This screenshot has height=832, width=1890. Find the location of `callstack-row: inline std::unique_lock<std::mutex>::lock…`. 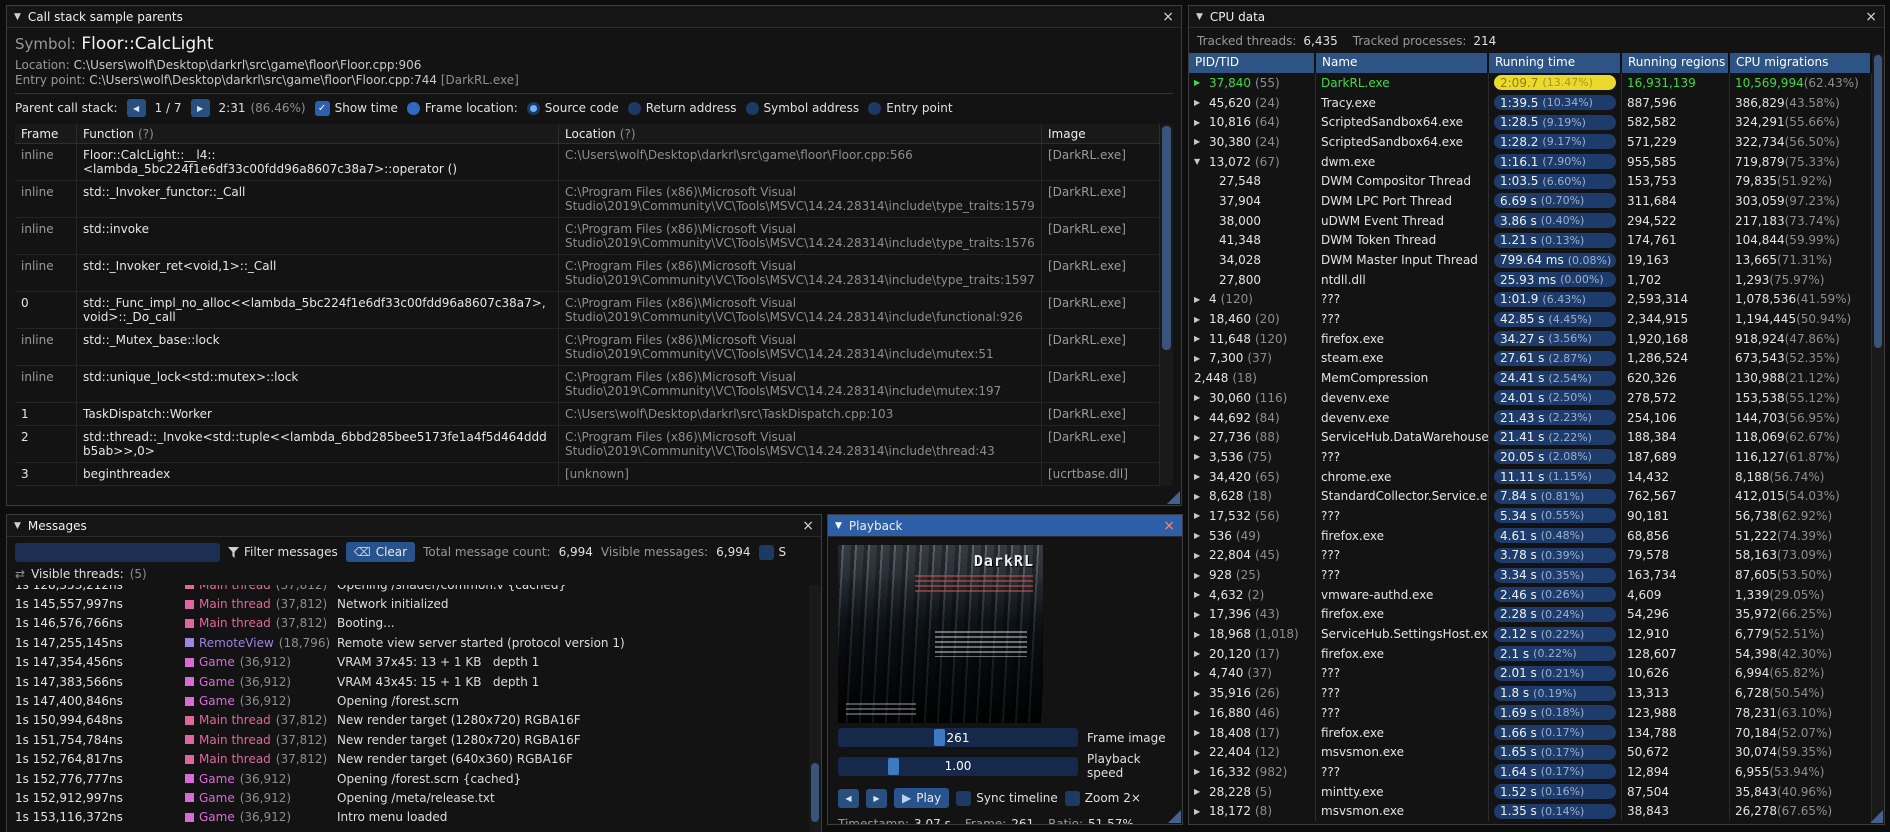

callstack-row: inline std::unique_lock<std::mutex>::lock… is located at coordinates (587, 384).